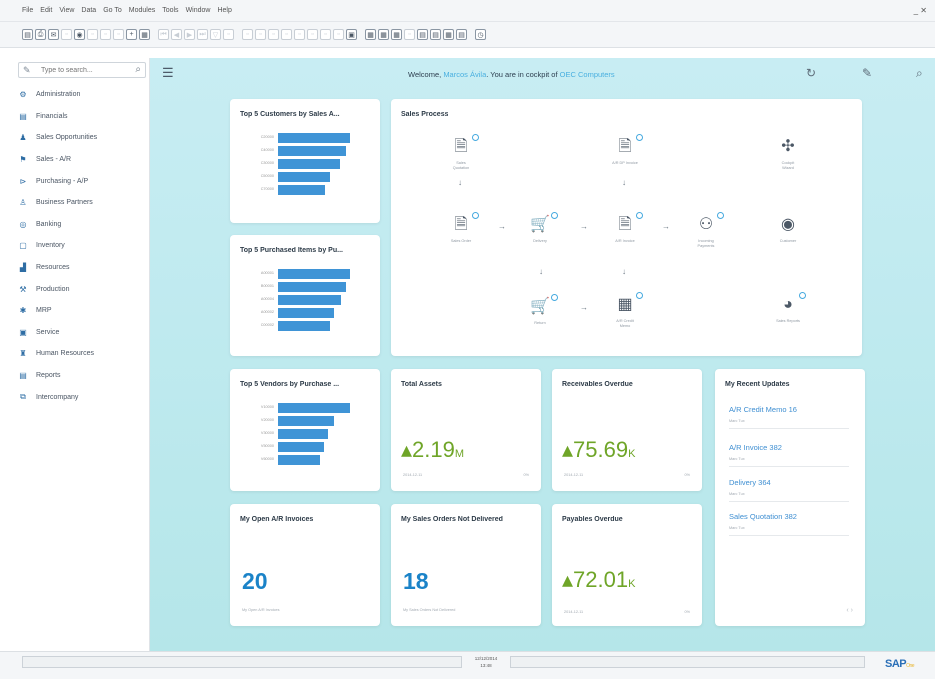 The image size is (935, 679). What do you see at coordinates (789, 447) in the screenshot?
I see `update-link: A/R Invoice 382` at bounding box center [789, 447].